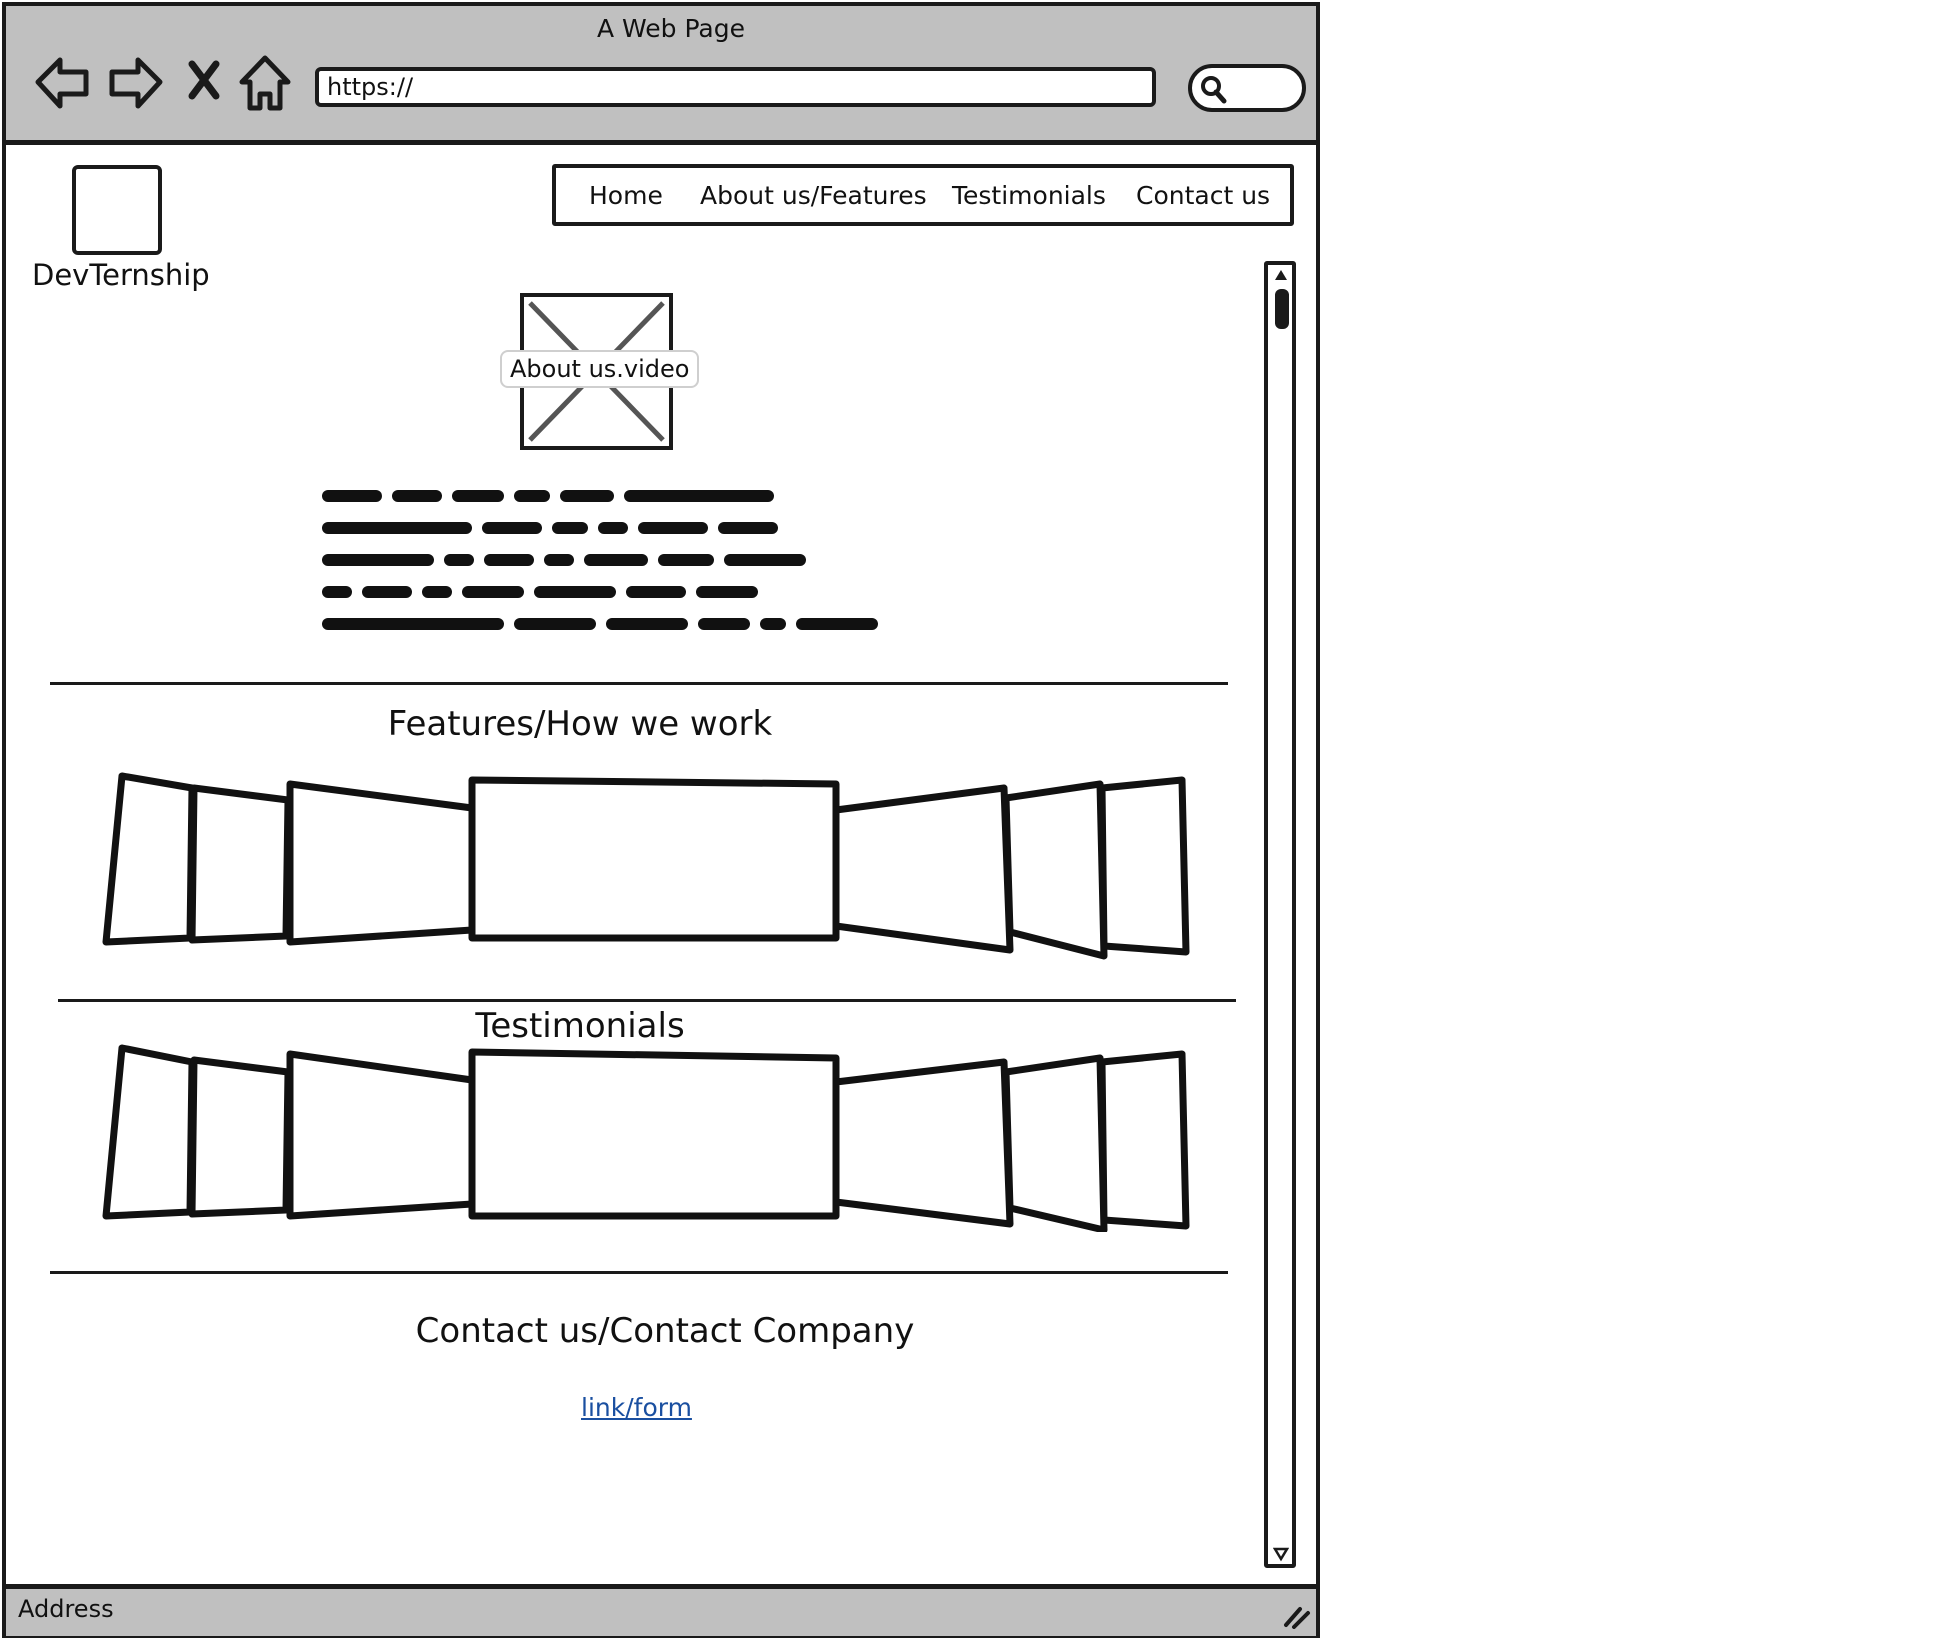 The image size is (1958, 1642). Describe the element at coordinates (626, 195) in the screenshot. I see `nav-item-home: Home` at that location.